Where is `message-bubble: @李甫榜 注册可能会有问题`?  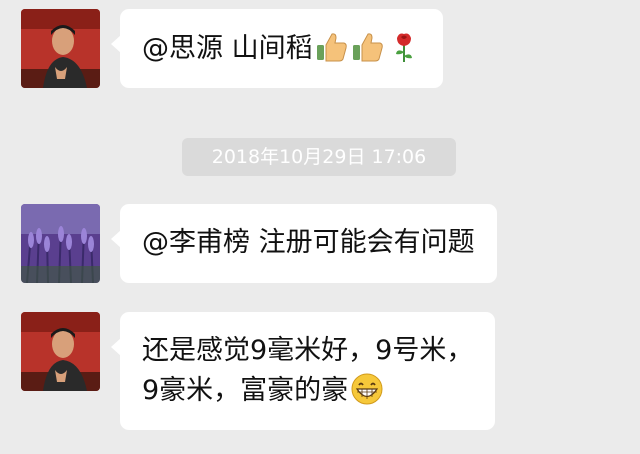 message-bubble: @李甫榜 注册可能会有问题 is located at coordinates (304, 243).